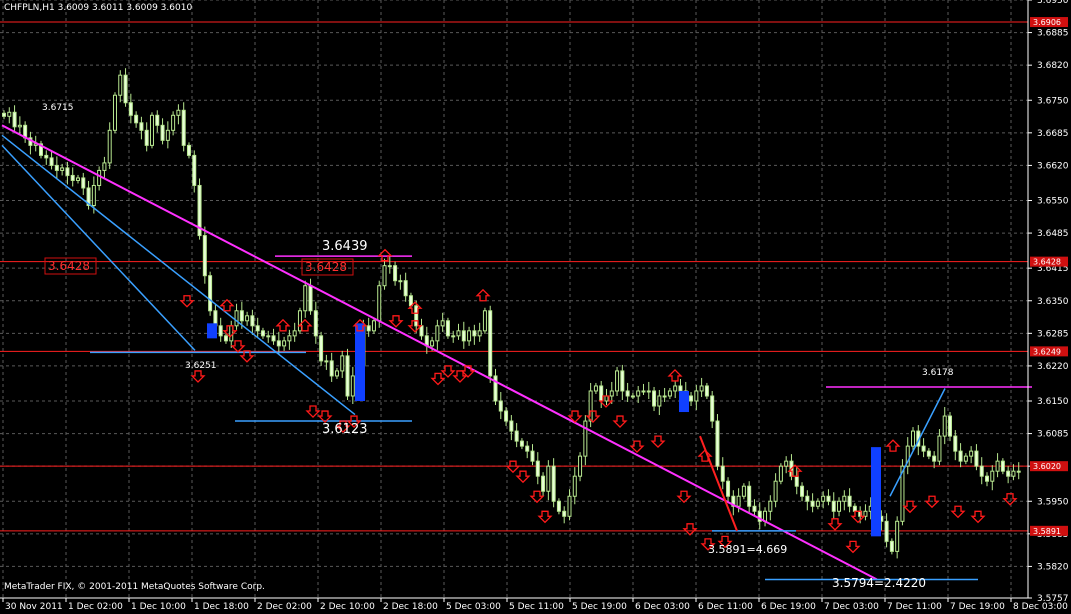 Image resolution: width=1071 pixels, height=614 pixels. I want to click on y-tick-label: 3.6285, so click(1053, 334).